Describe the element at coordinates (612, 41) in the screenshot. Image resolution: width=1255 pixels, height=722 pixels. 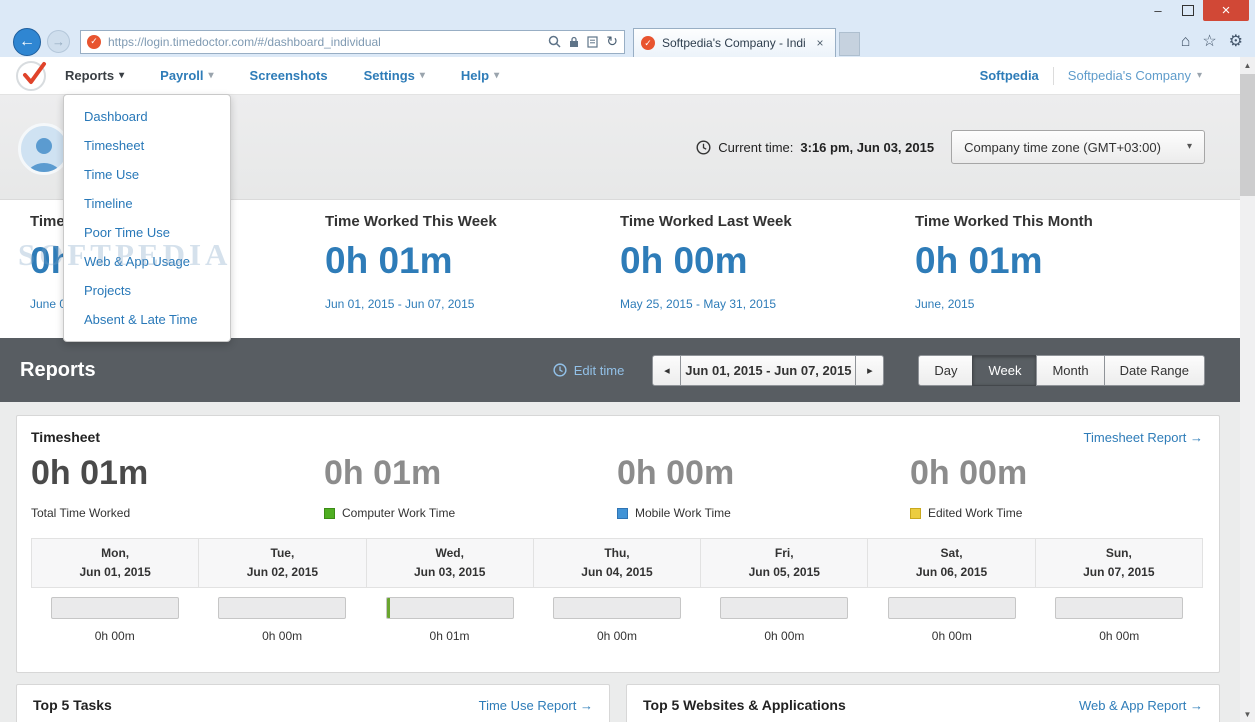
I see `refresh-icon: ↻` at that location.